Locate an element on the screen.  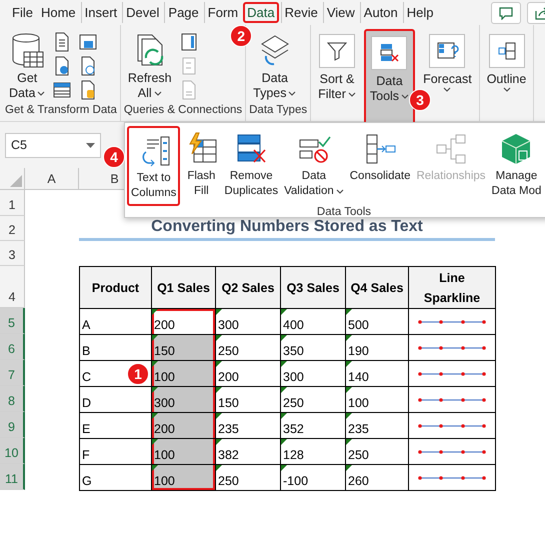
menu-tab: File is located at coordinates (22, 12).